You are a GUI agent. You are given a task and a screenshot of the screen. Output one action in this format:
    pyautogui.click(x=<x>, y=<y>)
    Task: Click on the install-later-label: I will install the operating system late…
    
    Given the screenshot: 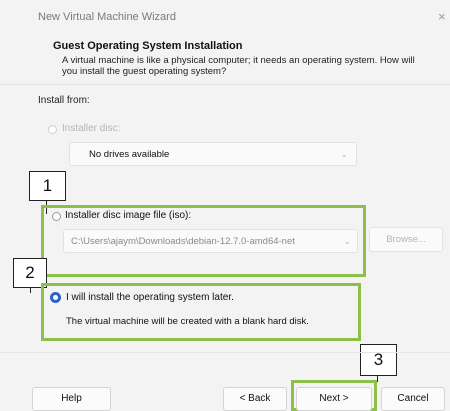 What is the action you would take?
    pyautogui.click(x=150, y=297)
    